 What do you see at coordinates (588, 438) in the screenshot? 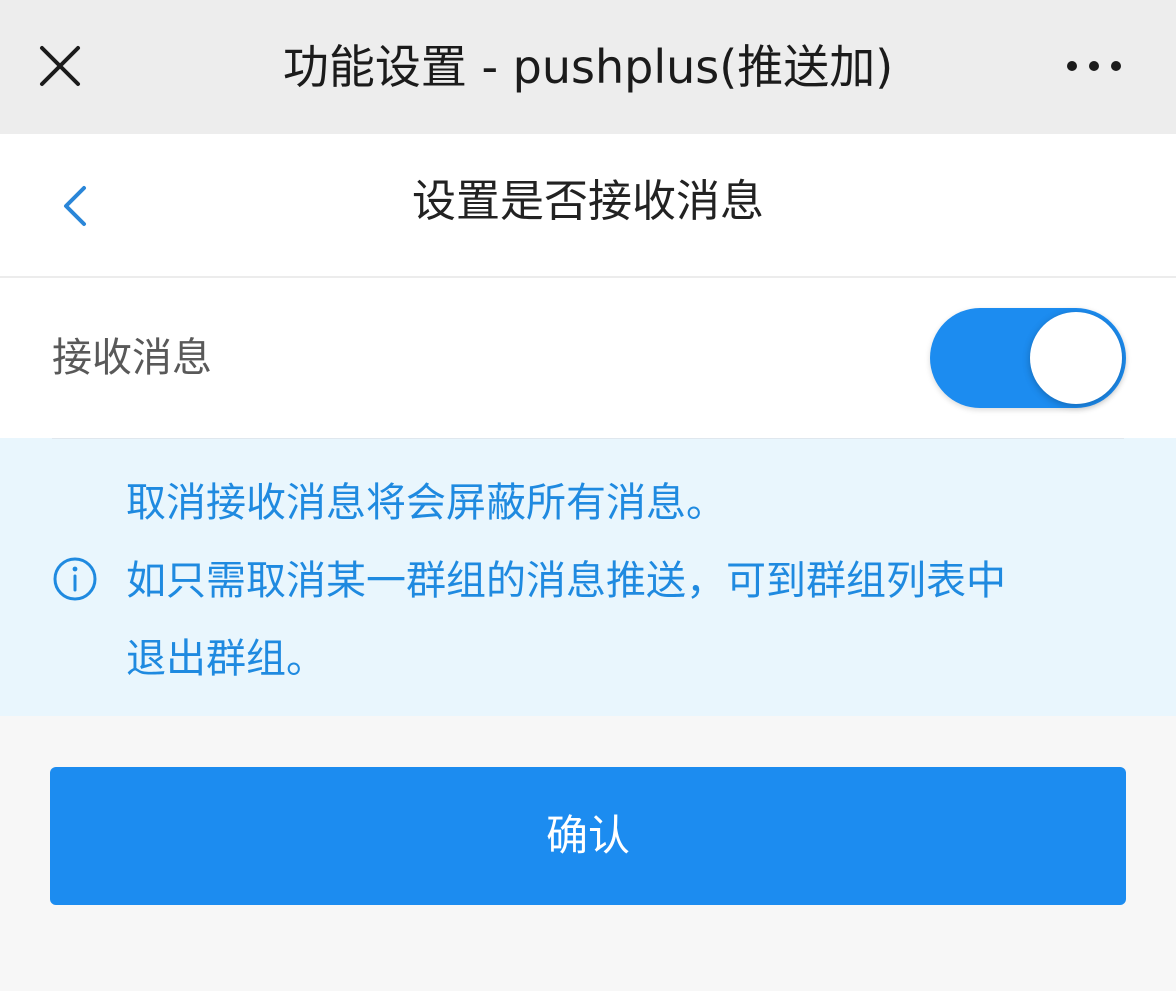
I see `divider` at bounding box center [588, 438].